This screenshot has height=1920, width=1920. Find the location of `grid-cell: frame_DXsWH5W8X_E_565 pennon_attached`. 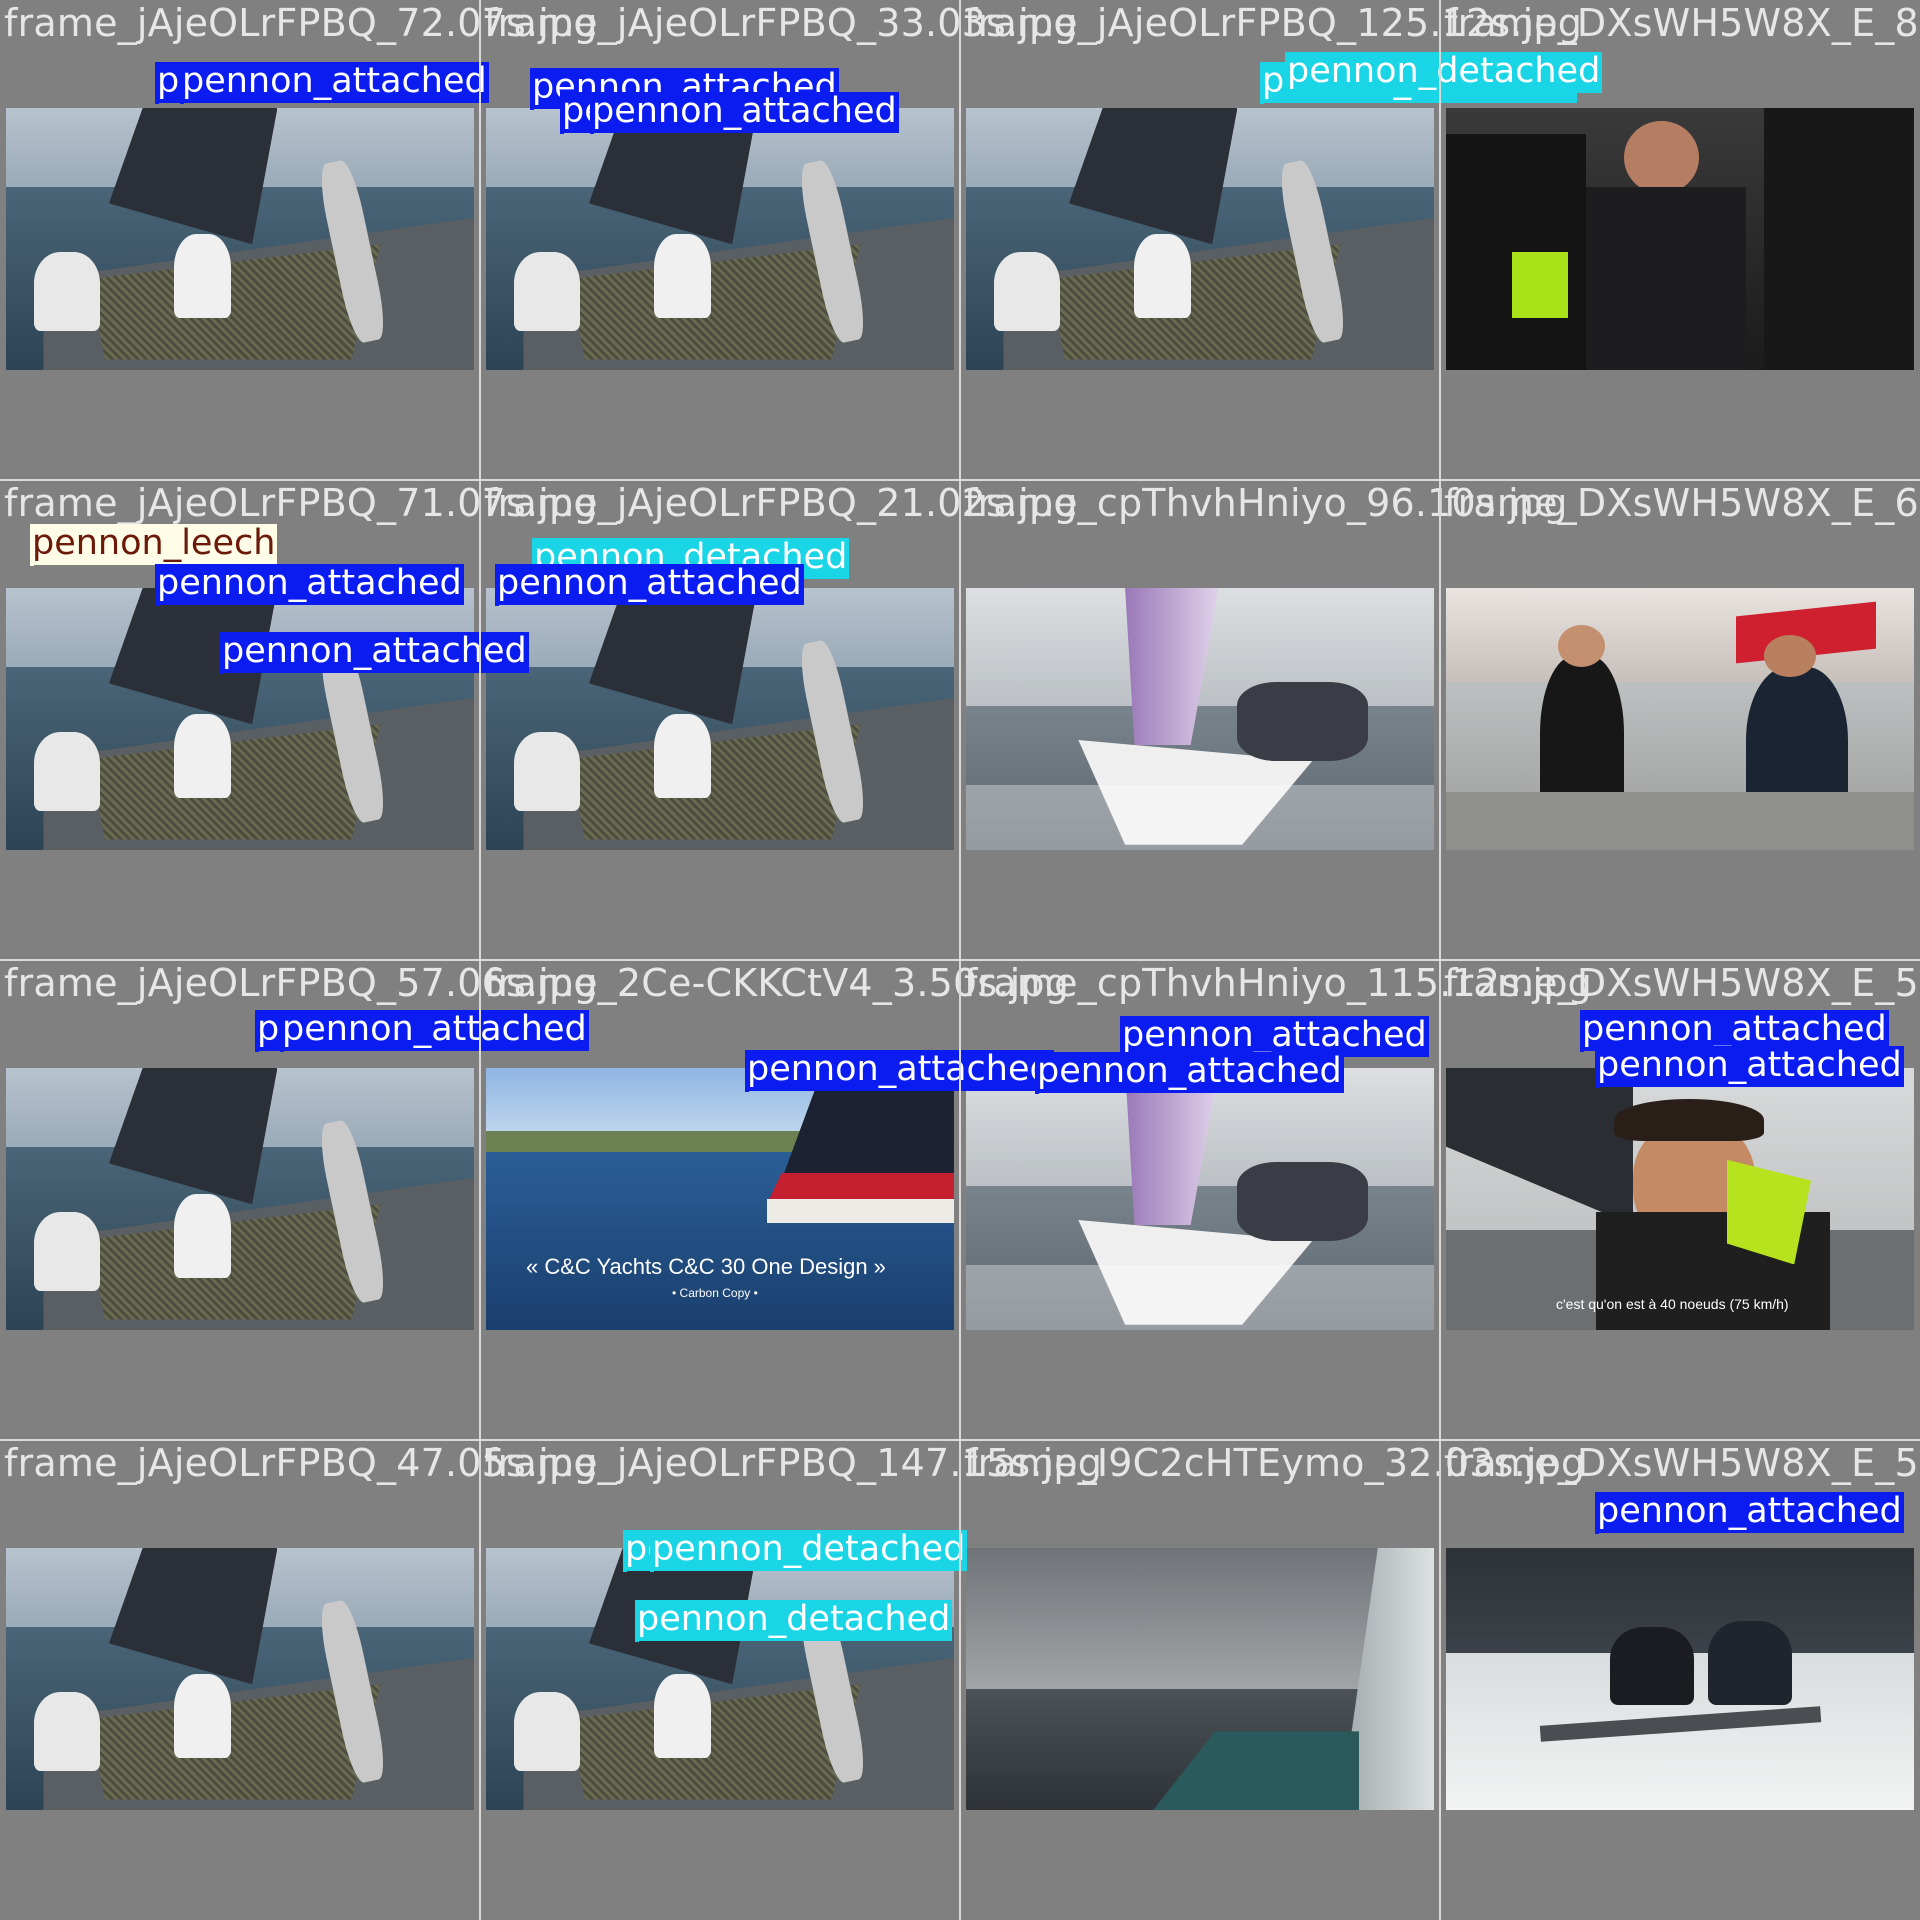

grid-cell: frame_DXsWH5W8X_E_565 pennon_attached is located at coordinates (1680, 1680).